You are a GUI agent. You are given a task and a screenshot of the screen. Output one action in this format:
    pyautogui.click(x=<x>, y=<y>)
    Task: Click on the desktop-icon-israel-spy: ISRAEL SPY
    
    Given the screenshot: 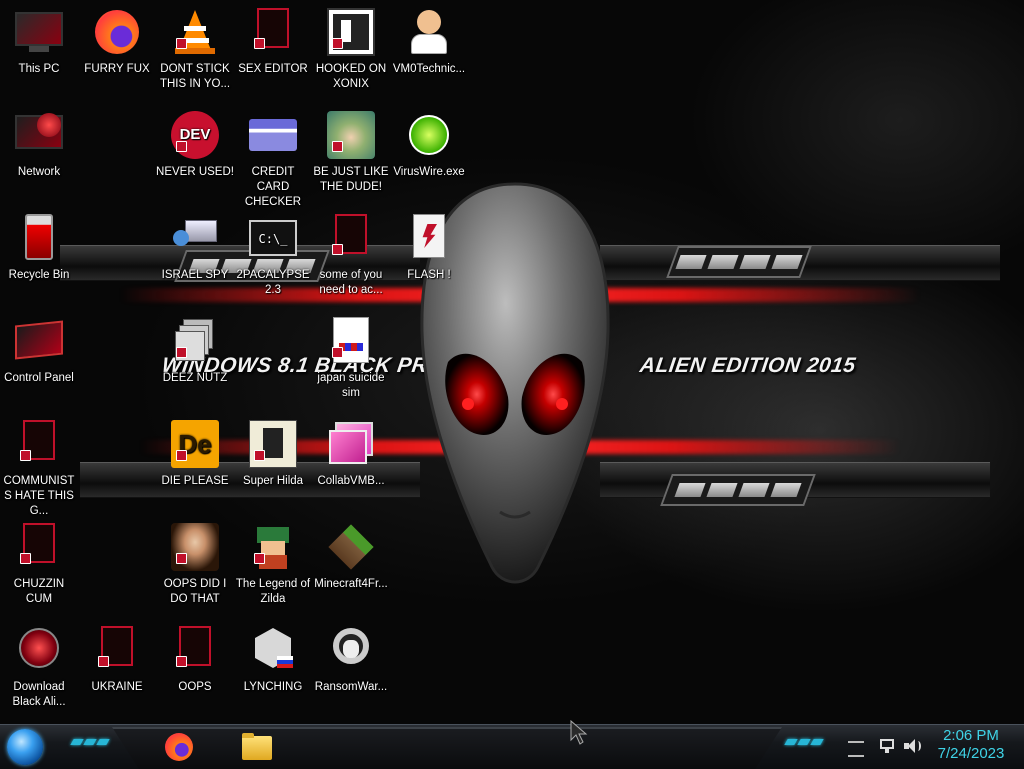 What is the action you would take?
    pyautogui.click(x=195, y=247)
    